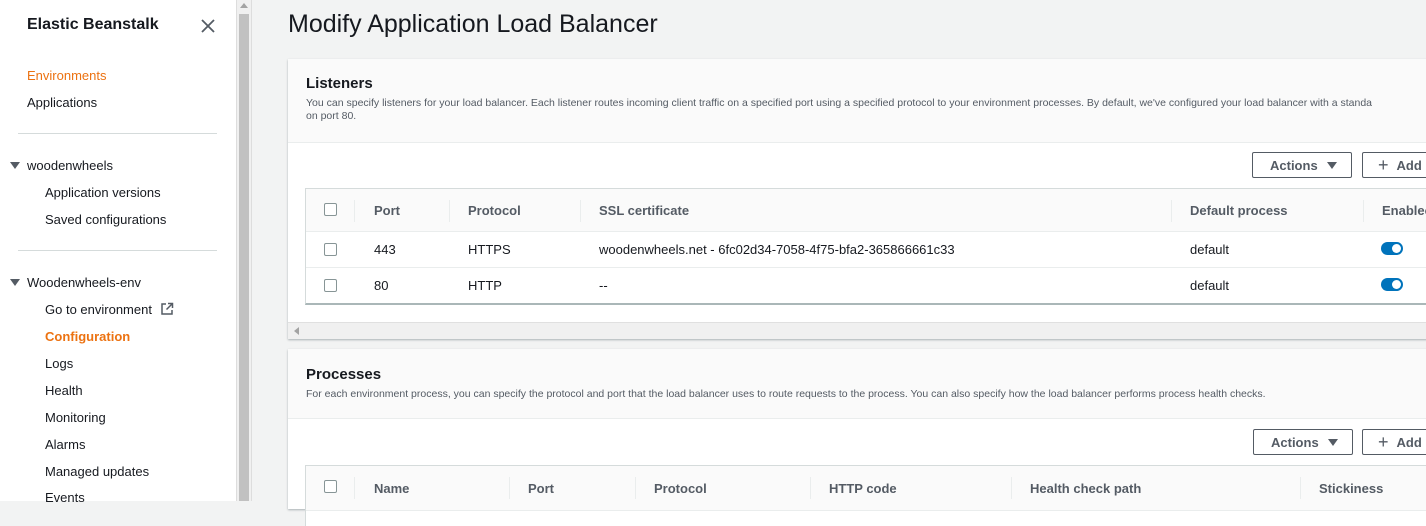 This screenshot has width=1426, height=526. What do you see at coordinates (1239, 210) in the screenshot?
I see `column-header-default-process: Default process` at bounding box center [1239, 210].